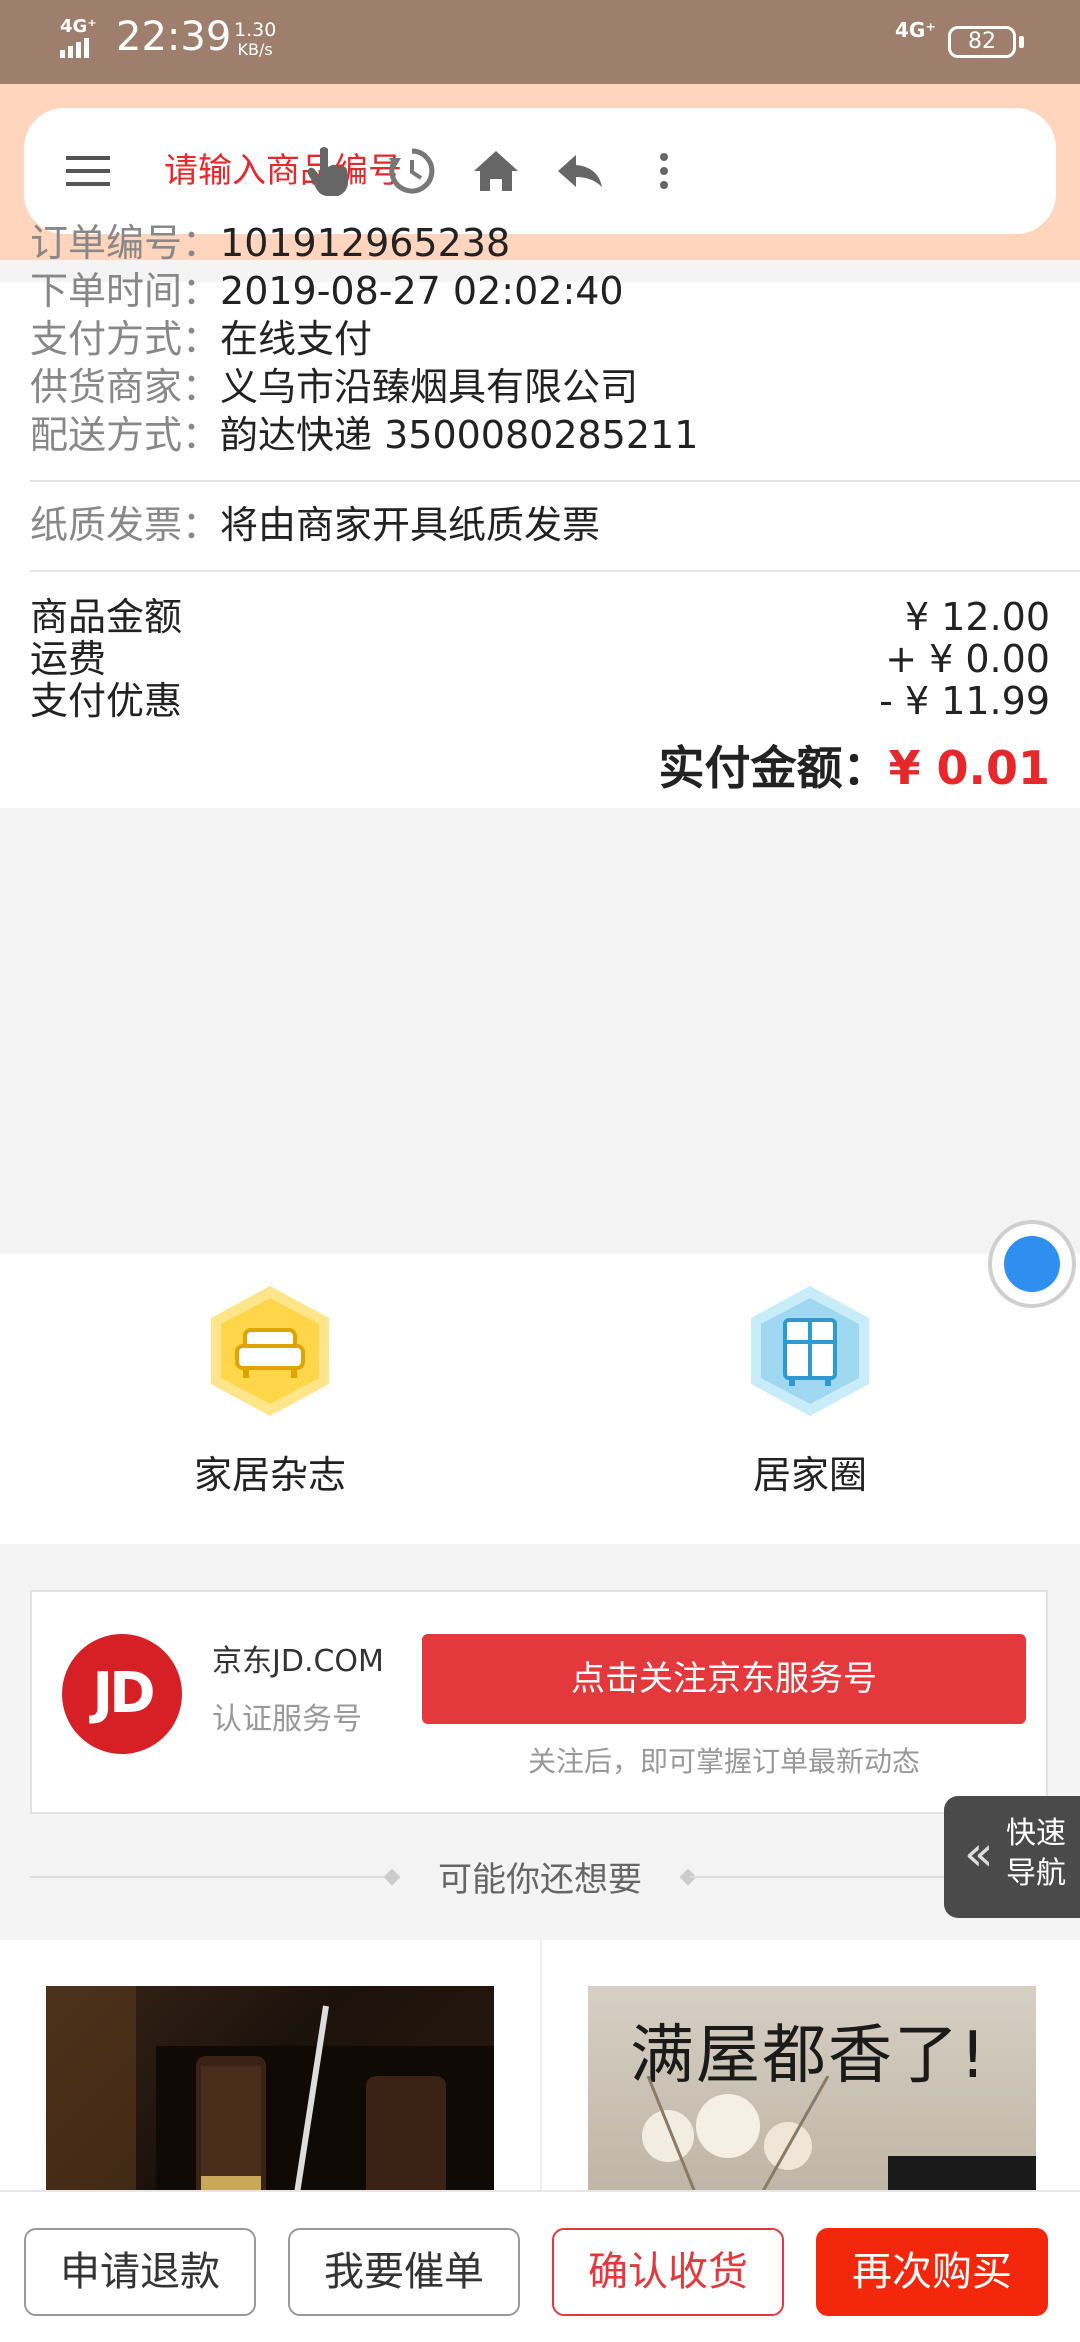 The height and width of the screenshot is (2342, 1080). What do you see at coordinates (915, 30) in the screenshot?
I see `network-indicator-right: 4G⁺` at bounding box center [915, 30].